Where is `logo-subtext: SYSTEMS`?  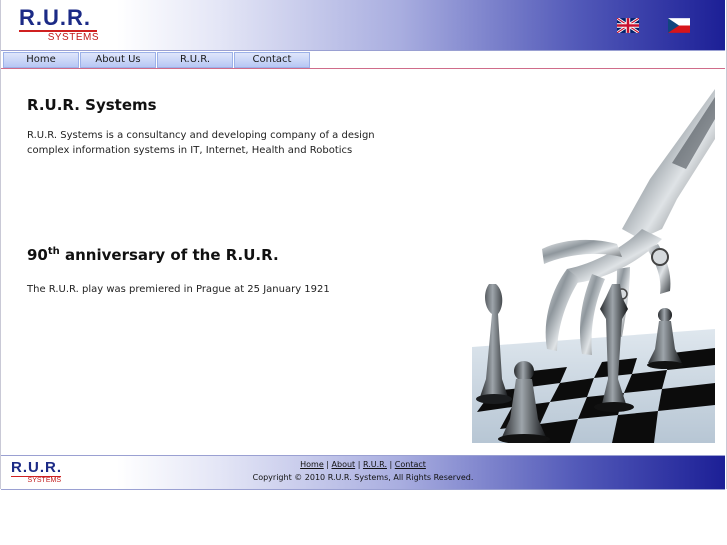 logo-subtext: SYSTEMS is located at coordinates (73, 37).